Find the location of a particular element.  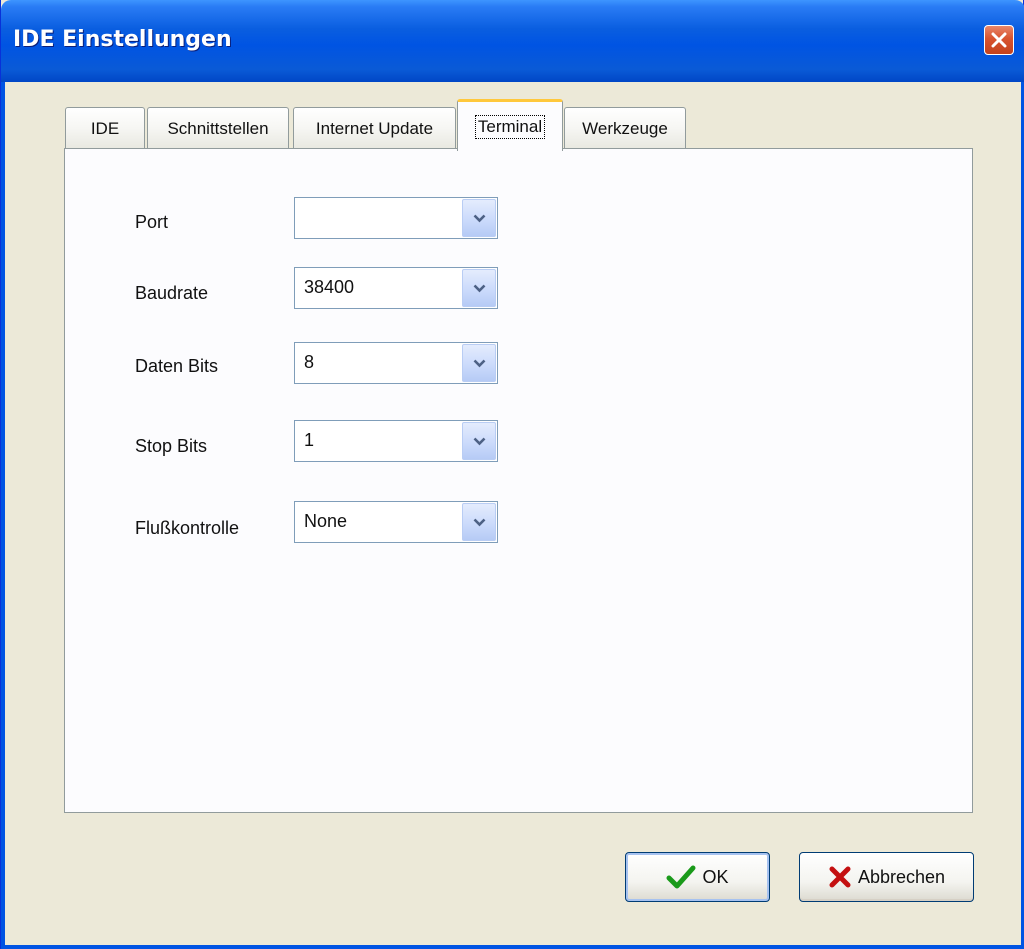

close-icon is located at coordinates (999, 40).